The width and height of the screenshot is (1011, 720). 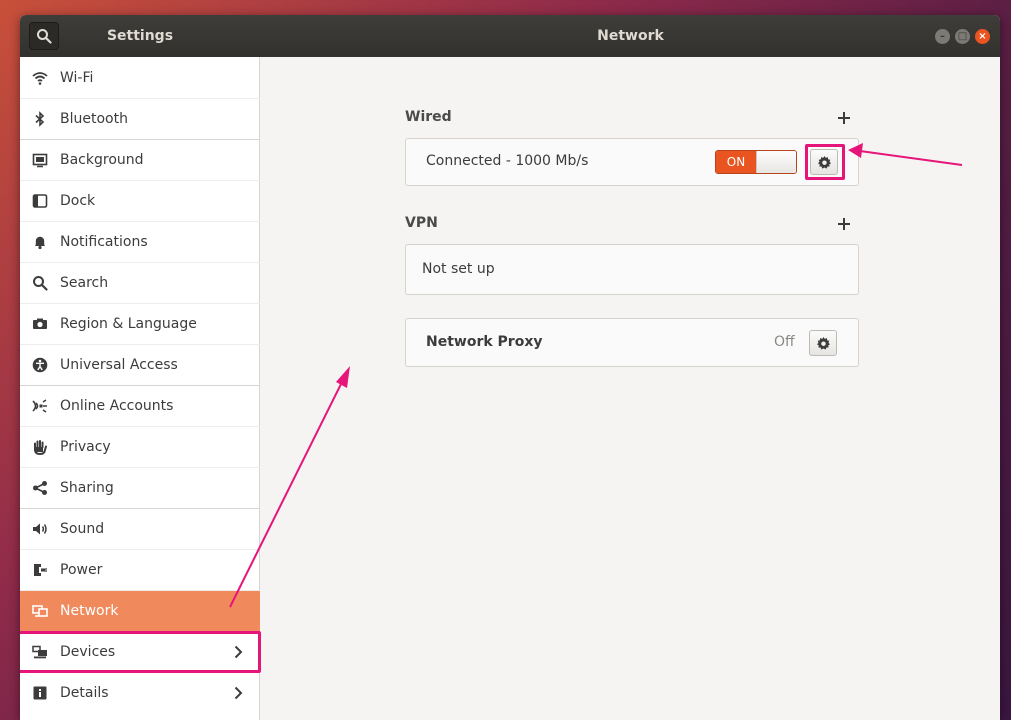 I want to click on wired-status: Connected - 1000 Mb/s, so click(x=507, y=161).